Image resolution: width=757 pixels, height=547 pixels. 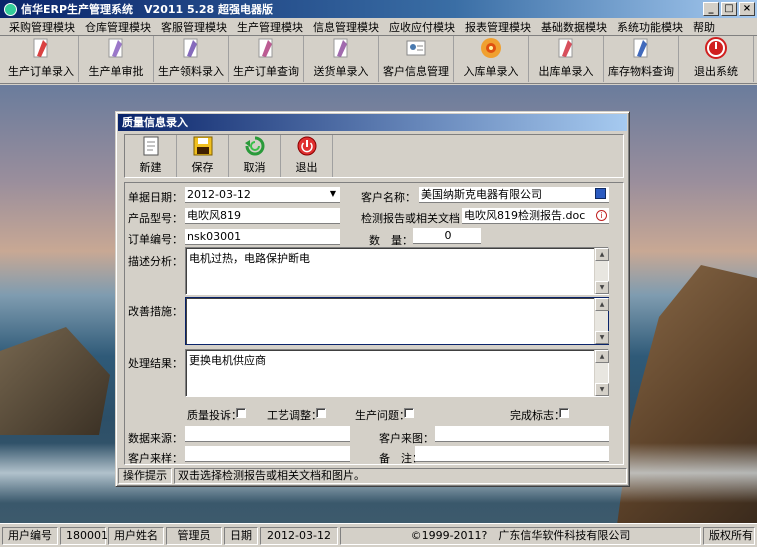 I want to click on lookup-icon, so click(x=600, y=193).